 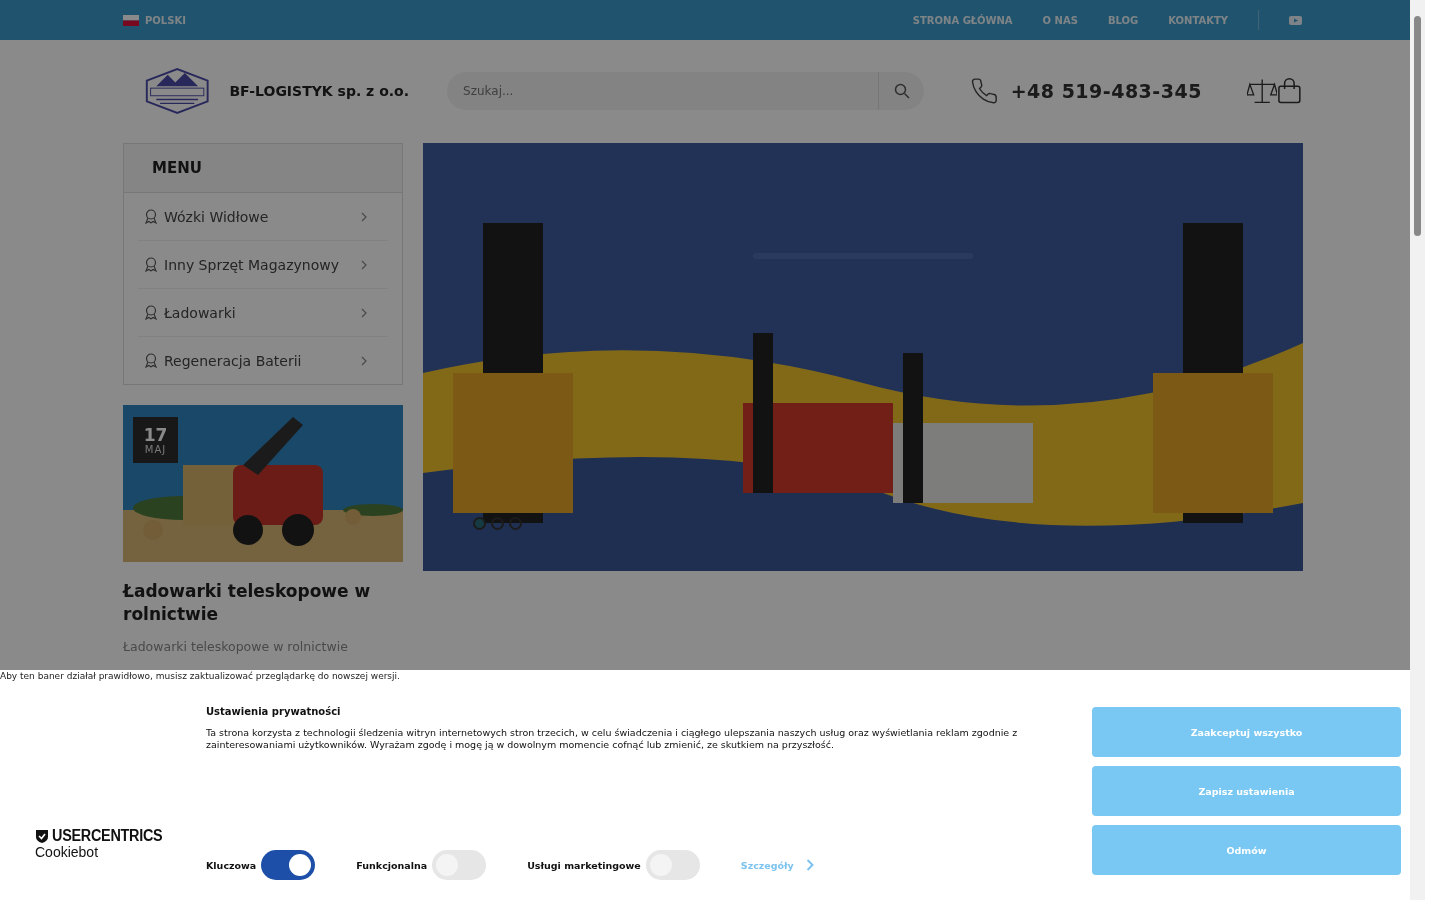 What do you see at coordinates (392, 865) in the screenshot?
I see `toggle-label: Funkcjonalna` at bounding box center [392, 865].